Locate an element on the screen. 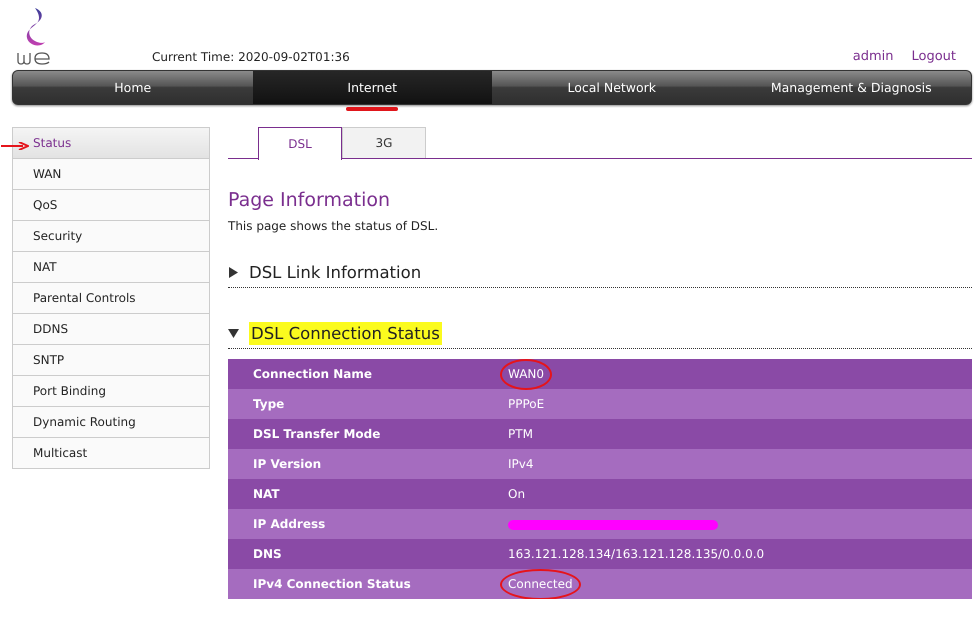  field-label: Type is located at coordinates (268, 404).